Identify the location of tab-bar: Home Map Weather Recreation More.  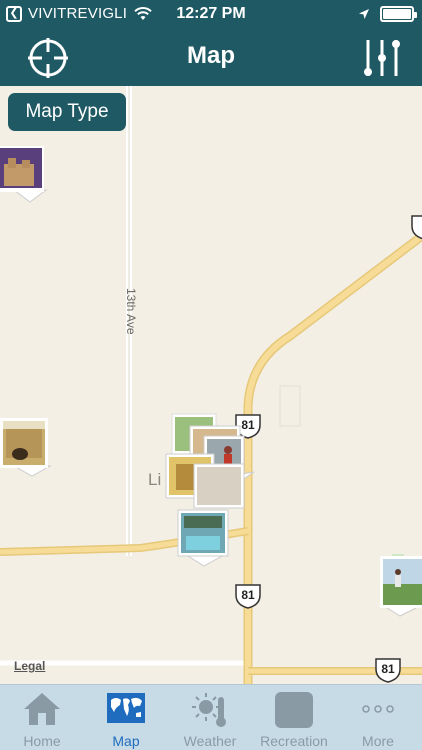
(211, 717).